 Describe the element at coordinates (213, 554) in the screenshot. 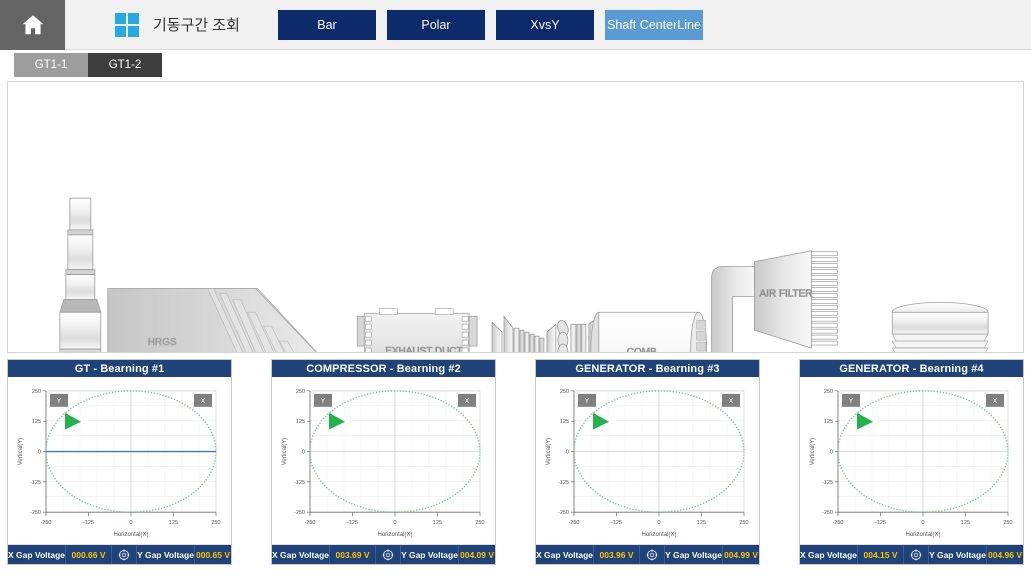

I see `y-gap-voltage-value-1: 000.65 V` at that location.